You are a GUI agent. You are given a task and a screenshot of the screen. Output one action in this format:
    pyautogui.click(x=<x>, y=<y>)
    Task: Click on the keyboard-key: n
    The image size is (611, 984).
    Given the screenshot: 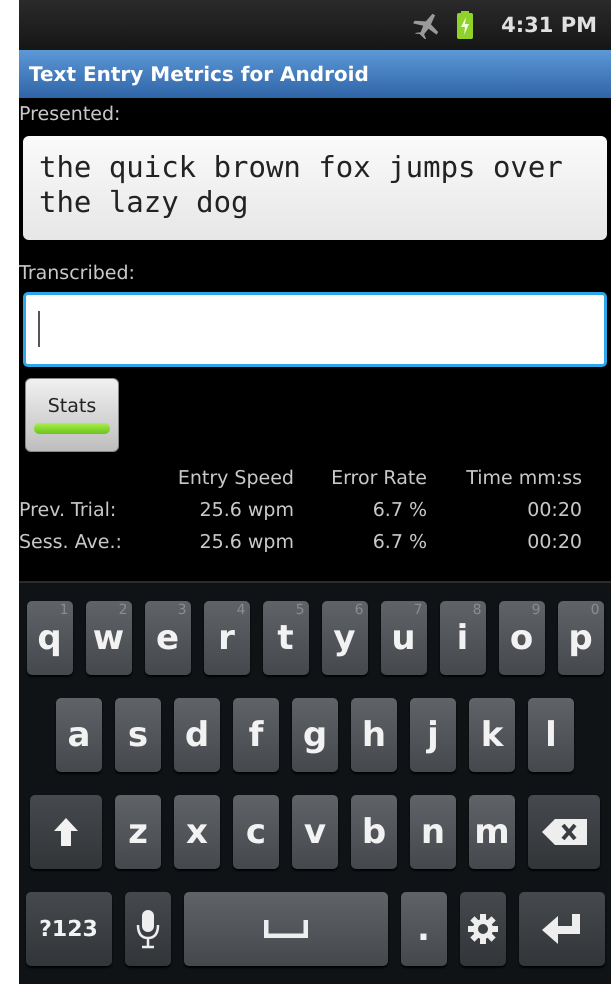 What is the action you would take?
    pyautogui.click(x=433, y=832)
    